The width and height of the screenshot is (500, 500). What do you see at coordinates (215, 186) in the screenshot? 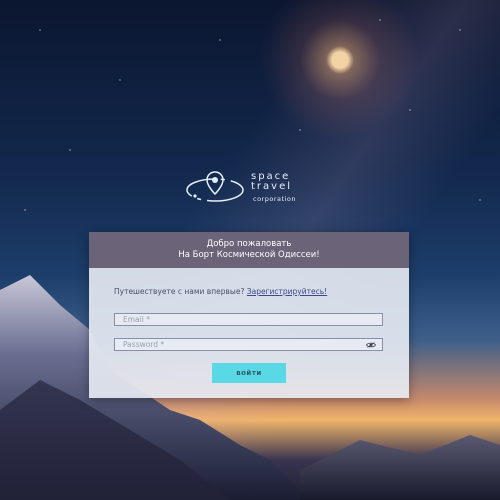
I see `orbit-logo-icon` at bounding box center [215, 186].